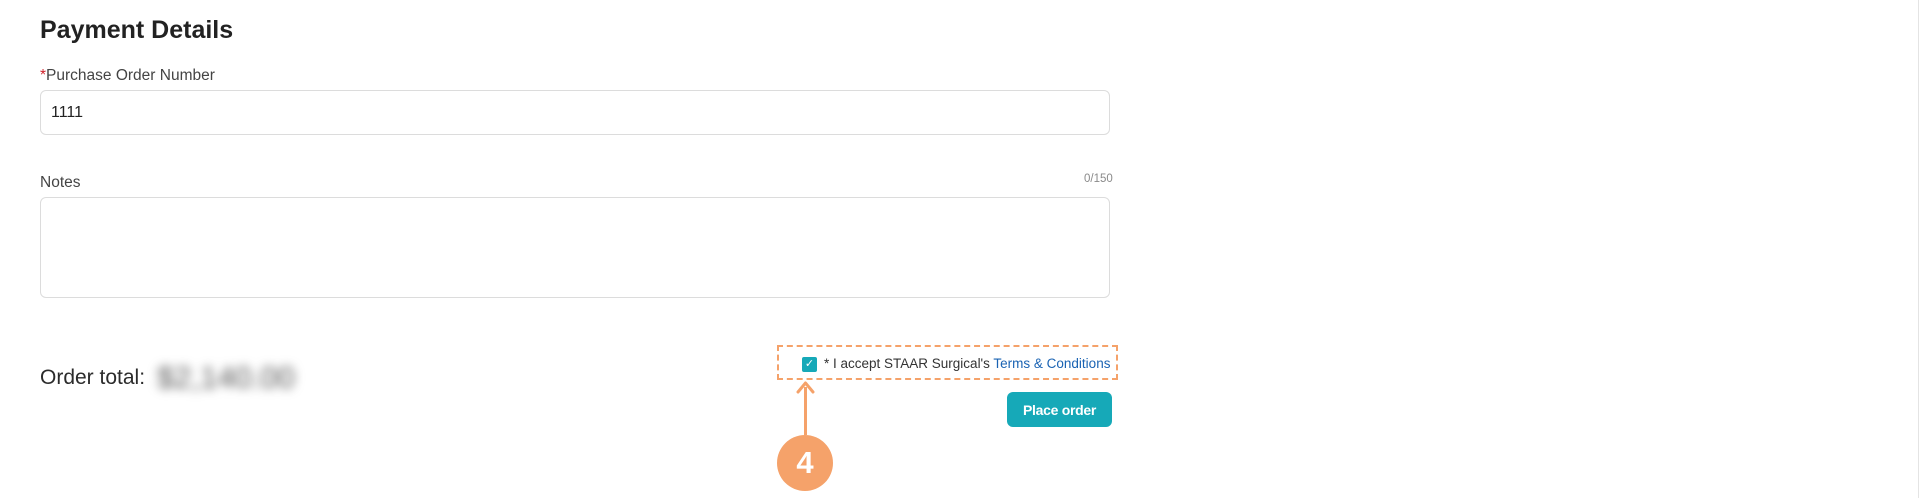  I want to click on po-number-label: *Purchase Order Number, so click(127, 76).